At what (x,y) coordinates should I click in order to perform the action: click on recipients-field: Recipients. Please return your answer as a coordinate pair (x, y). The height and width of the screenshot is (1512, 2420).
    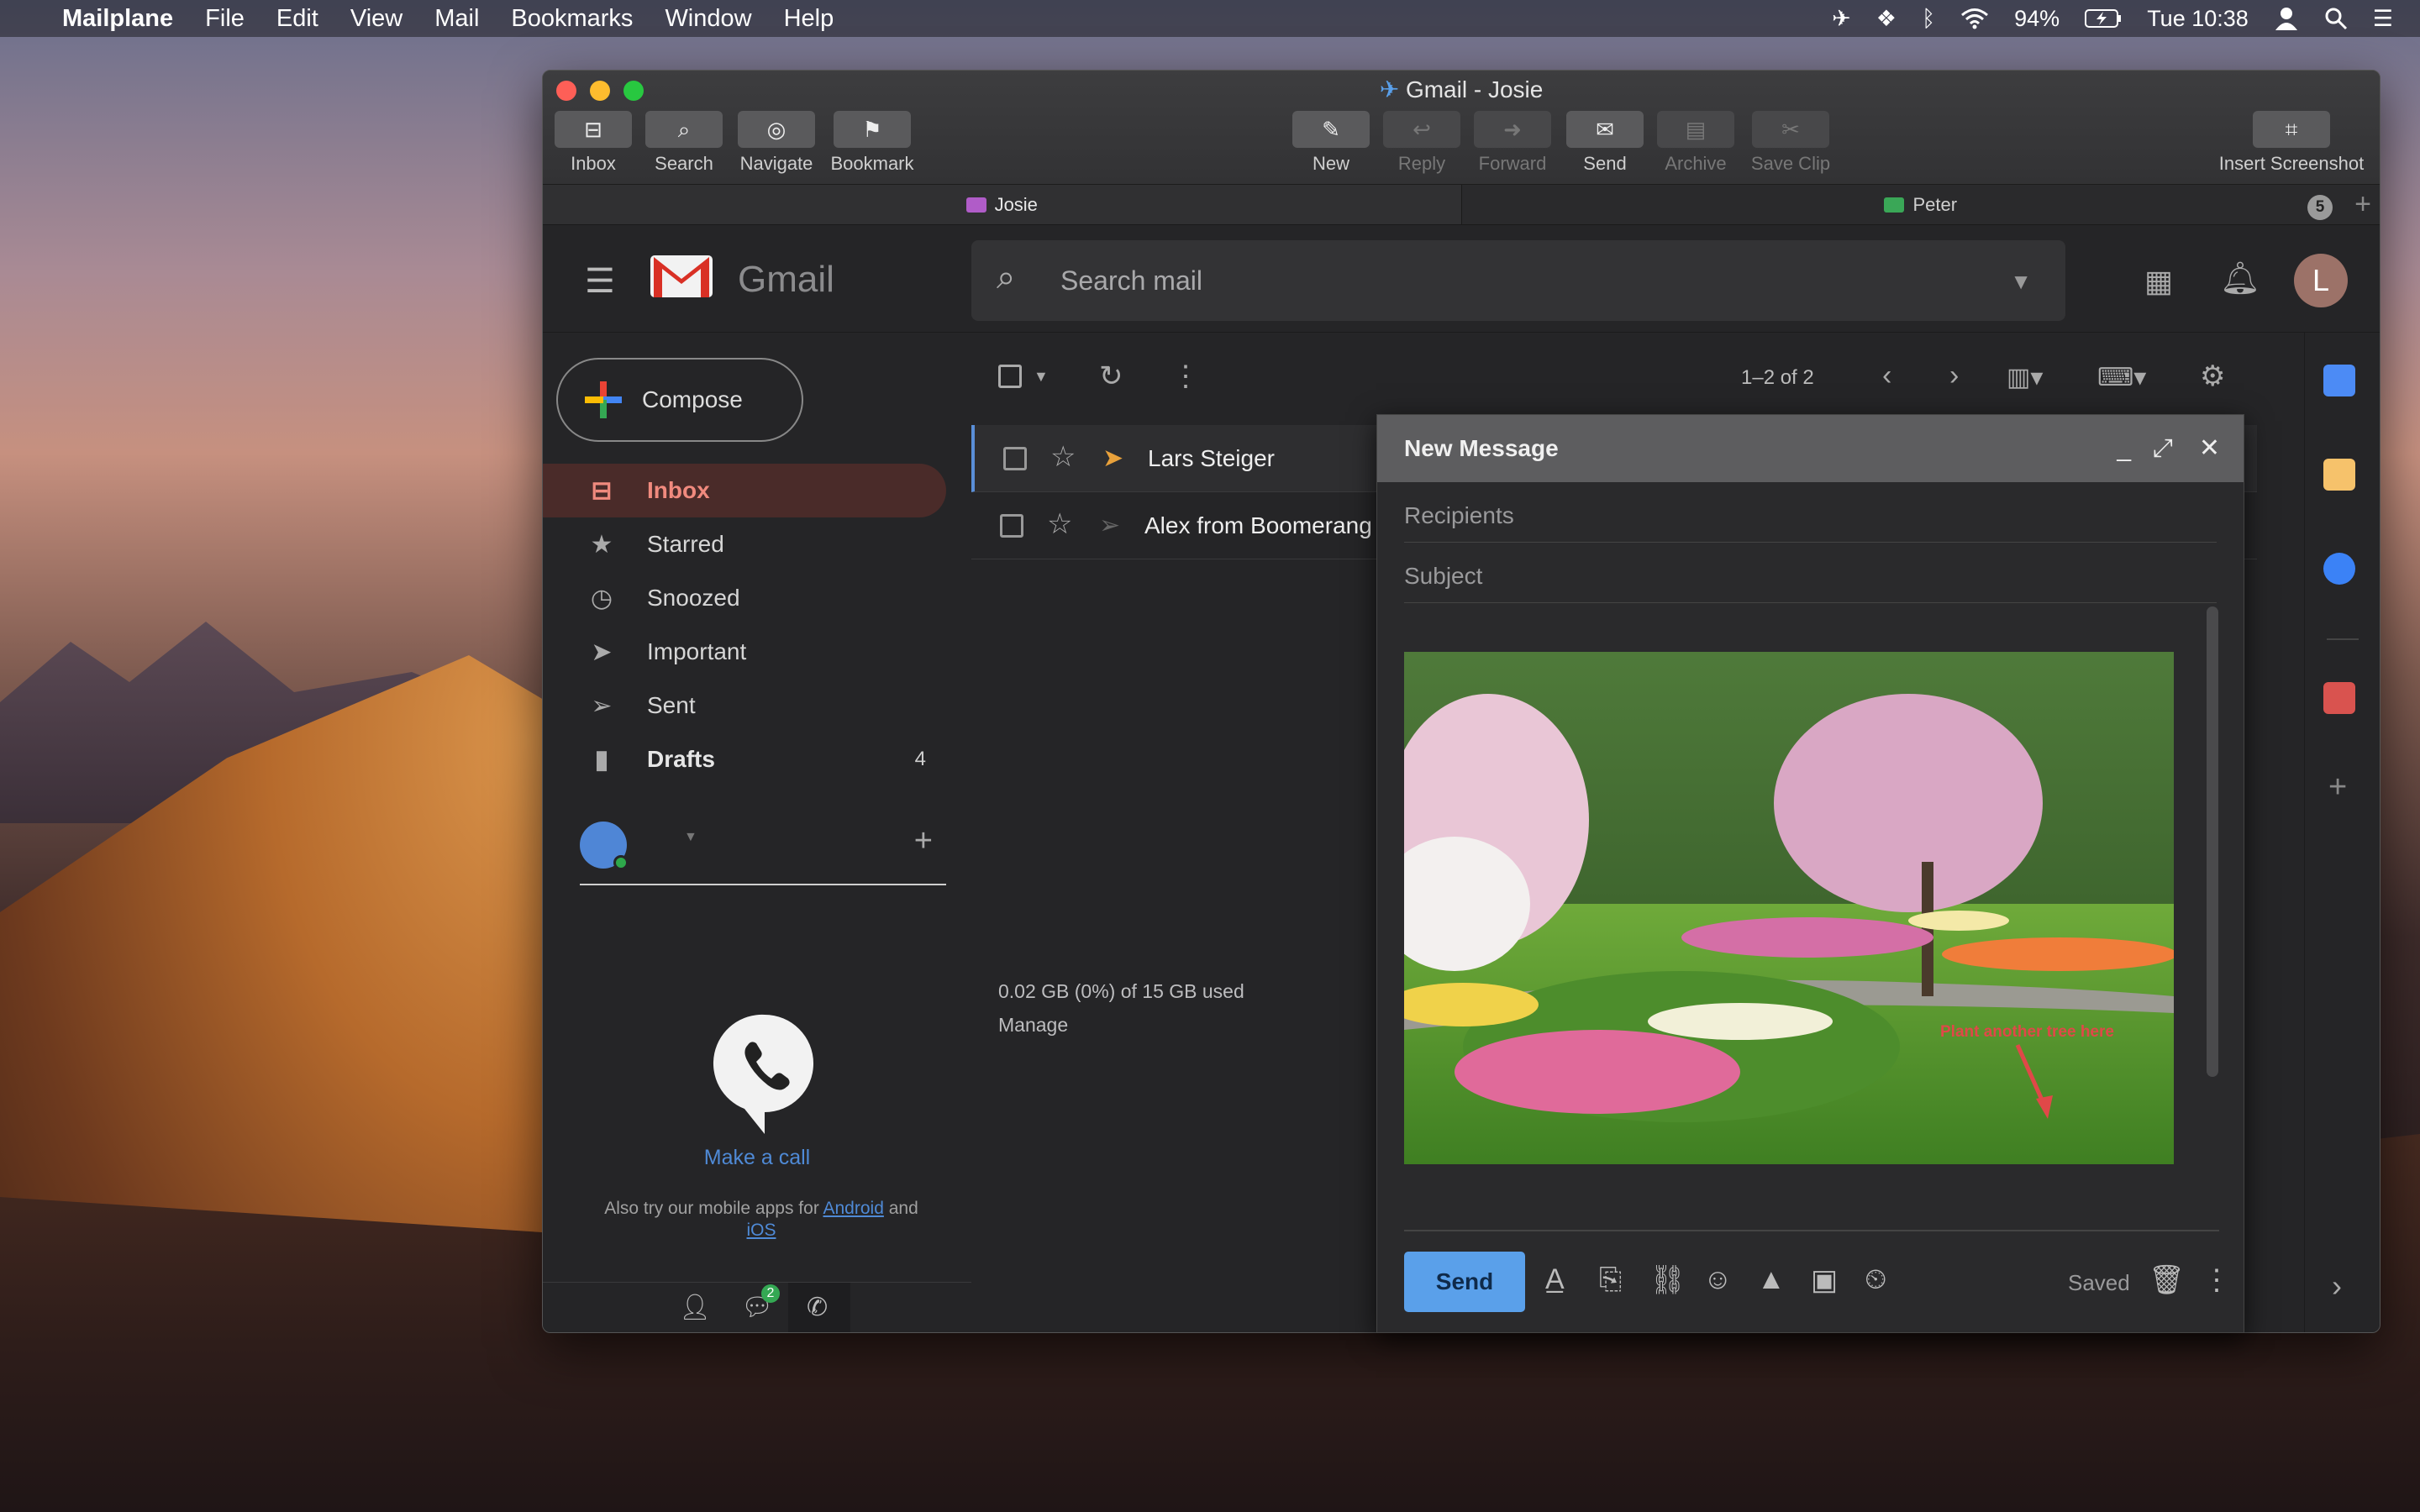
    Looking at the image, I should click on (1810, 512).